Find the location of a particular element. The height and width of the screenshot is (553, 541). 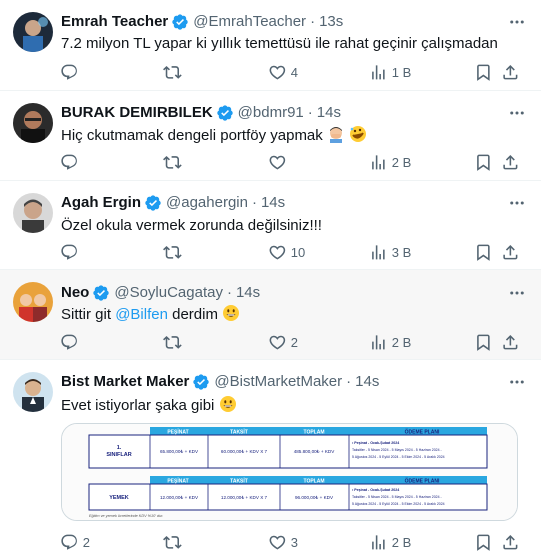

share-icon is located at coordinates (510, 162).